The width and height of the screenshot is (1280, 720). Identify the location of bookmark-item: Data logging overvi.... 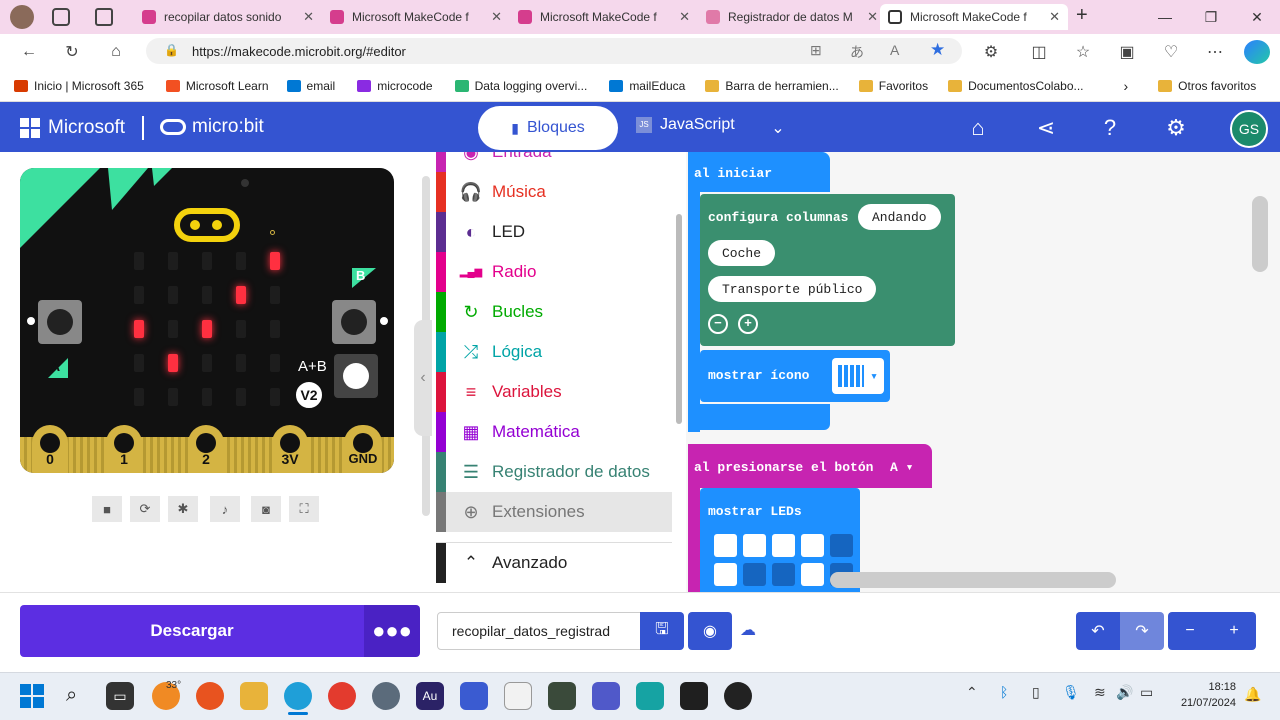
(520, 86).